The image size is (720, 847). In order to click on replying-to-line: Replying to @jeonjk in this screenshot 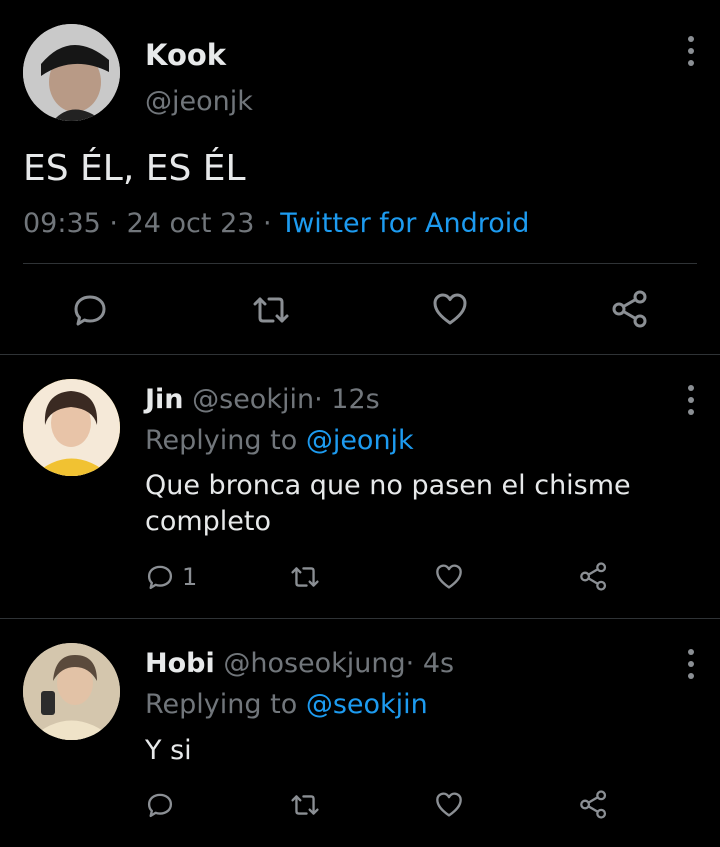, I will do `click(279, 440)`.